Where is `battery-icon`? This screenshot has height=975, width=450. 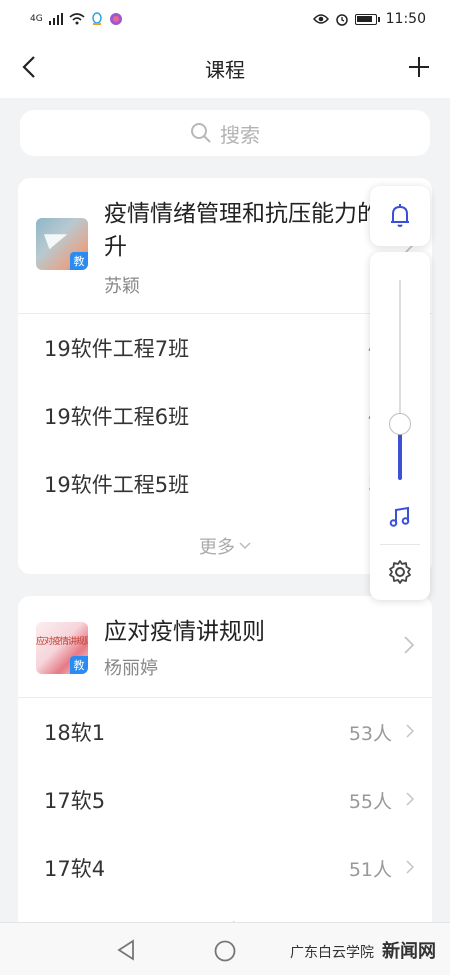 battery-icon is located at coordinates (365, 19).